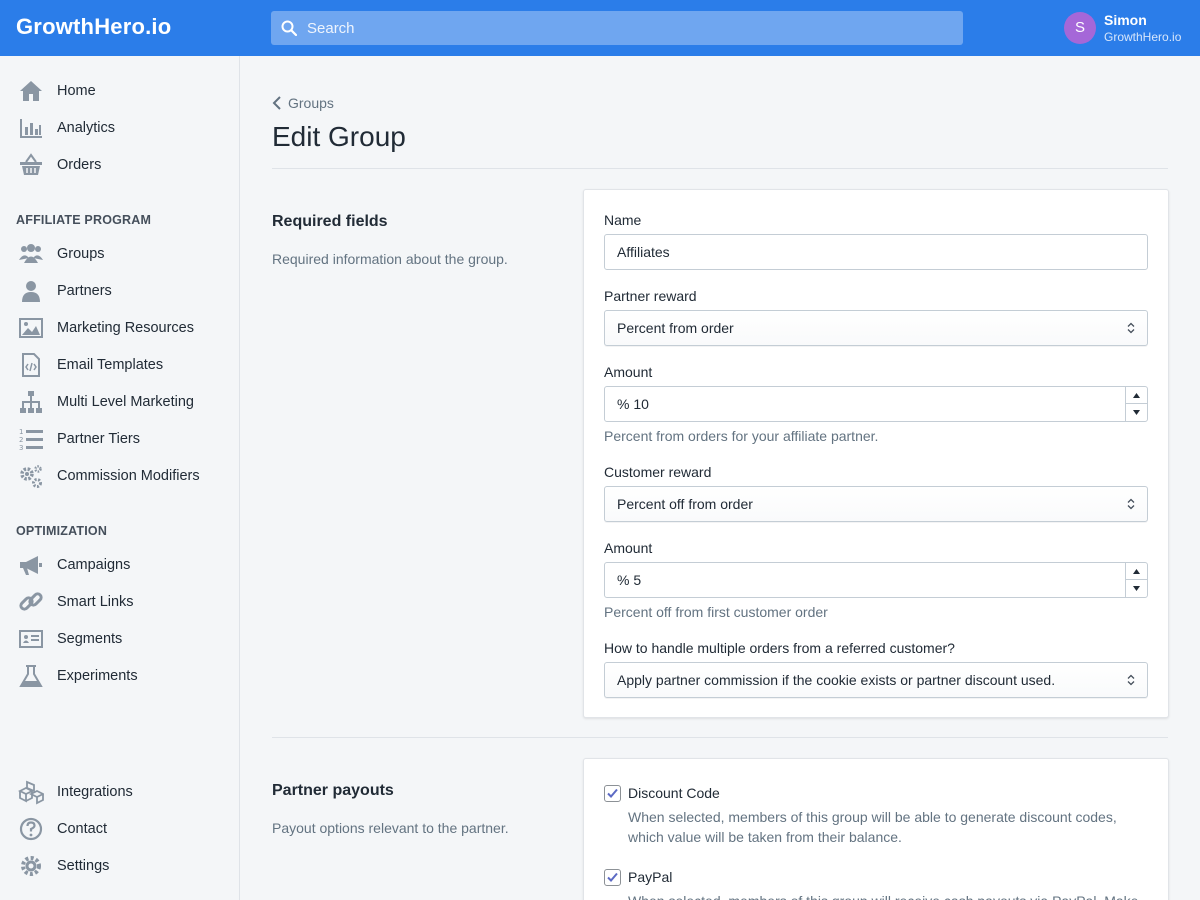  I want to click on sidebar-item-analytics: Analytics, so click(119, 128).